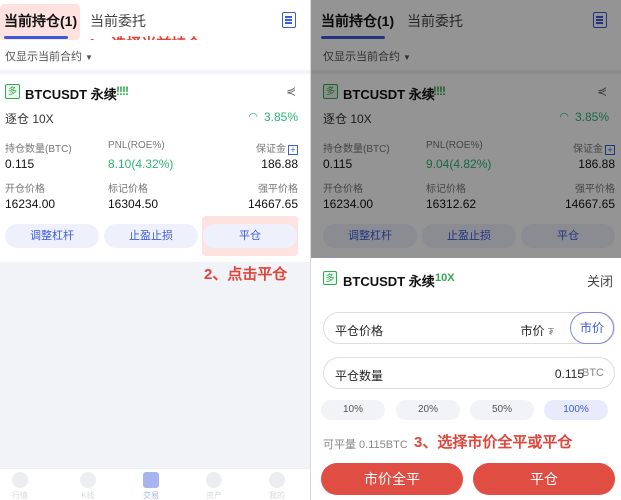 This screenshot has width=621, height=500. Describe the element at coordinates (250, 236) in the screenshot. I see `close-position-button: 平仓` at that location.